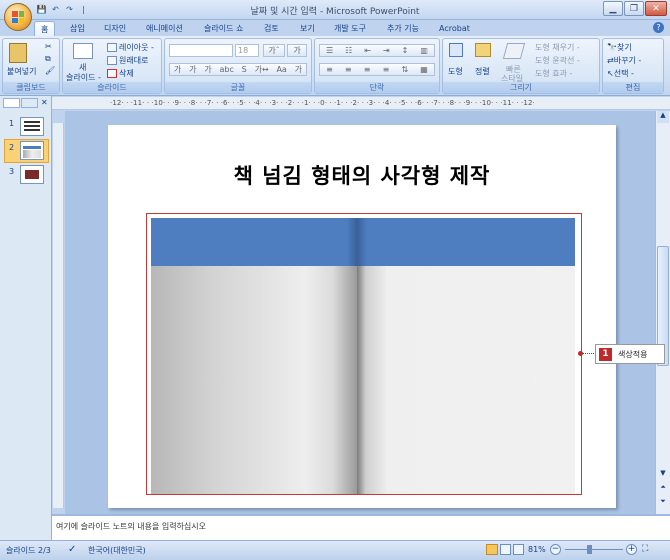 The image size is (670, 560). What do you see at coordinates (466, 242) in the screenshot?
I see `right-page-header` at bounding box center [466, 242].